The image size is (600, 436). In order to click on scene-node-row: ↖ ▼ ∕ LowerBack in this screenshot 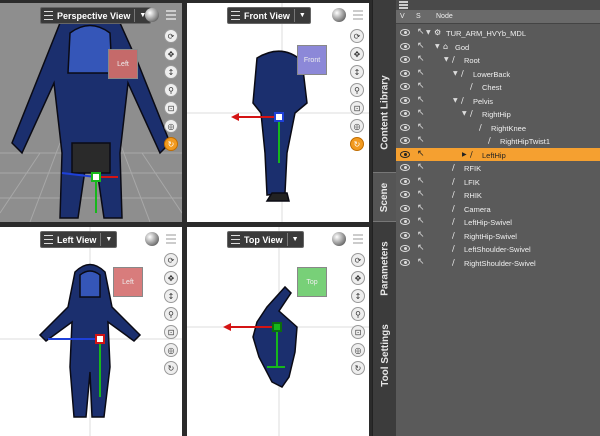, I will do `click(498, 74)`.